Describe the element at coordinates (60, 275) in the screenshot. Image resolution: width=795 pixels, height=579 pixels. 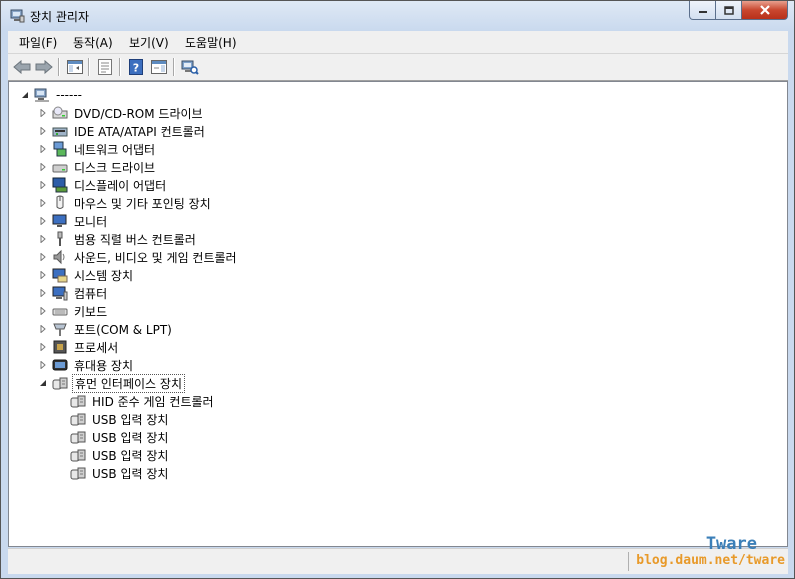
I see `system-device-icon` at that location.